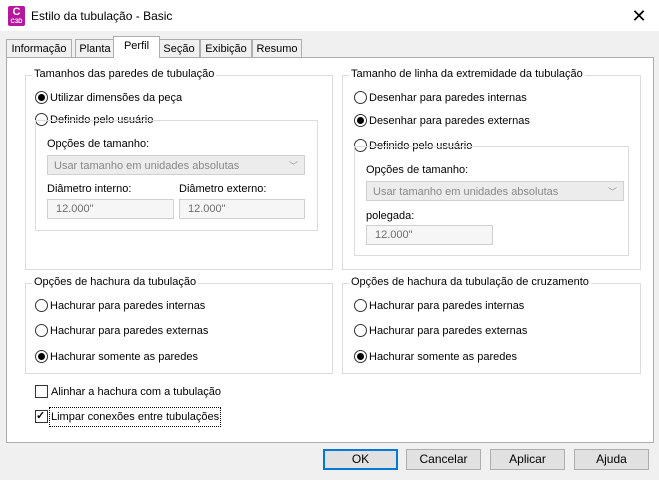 This screenshot has height=480, width=659. Describe the element at coordinates (115, 282) in the screenshot. I see `group-title: Opções de hachura da tubulação` at that location.